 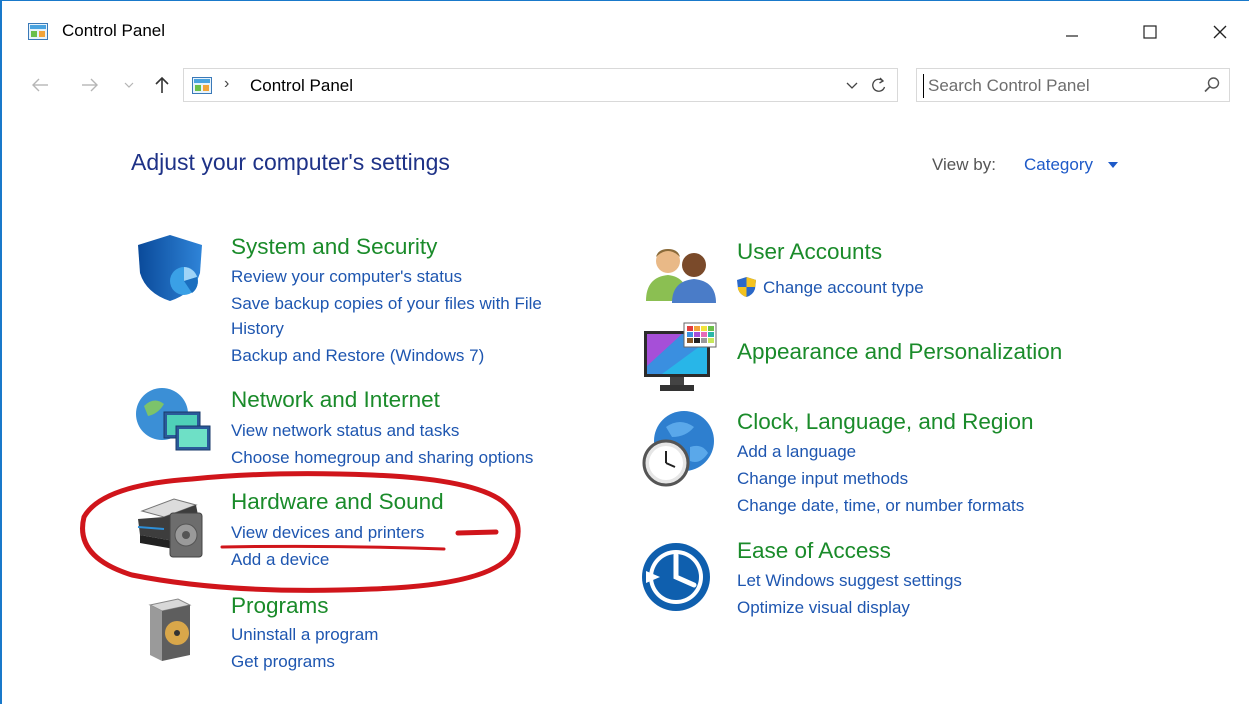 What do you see at coordinates (680, 358) in the screenshot?
I see `monitor-palette-icon` at bounding box center [680, 358].